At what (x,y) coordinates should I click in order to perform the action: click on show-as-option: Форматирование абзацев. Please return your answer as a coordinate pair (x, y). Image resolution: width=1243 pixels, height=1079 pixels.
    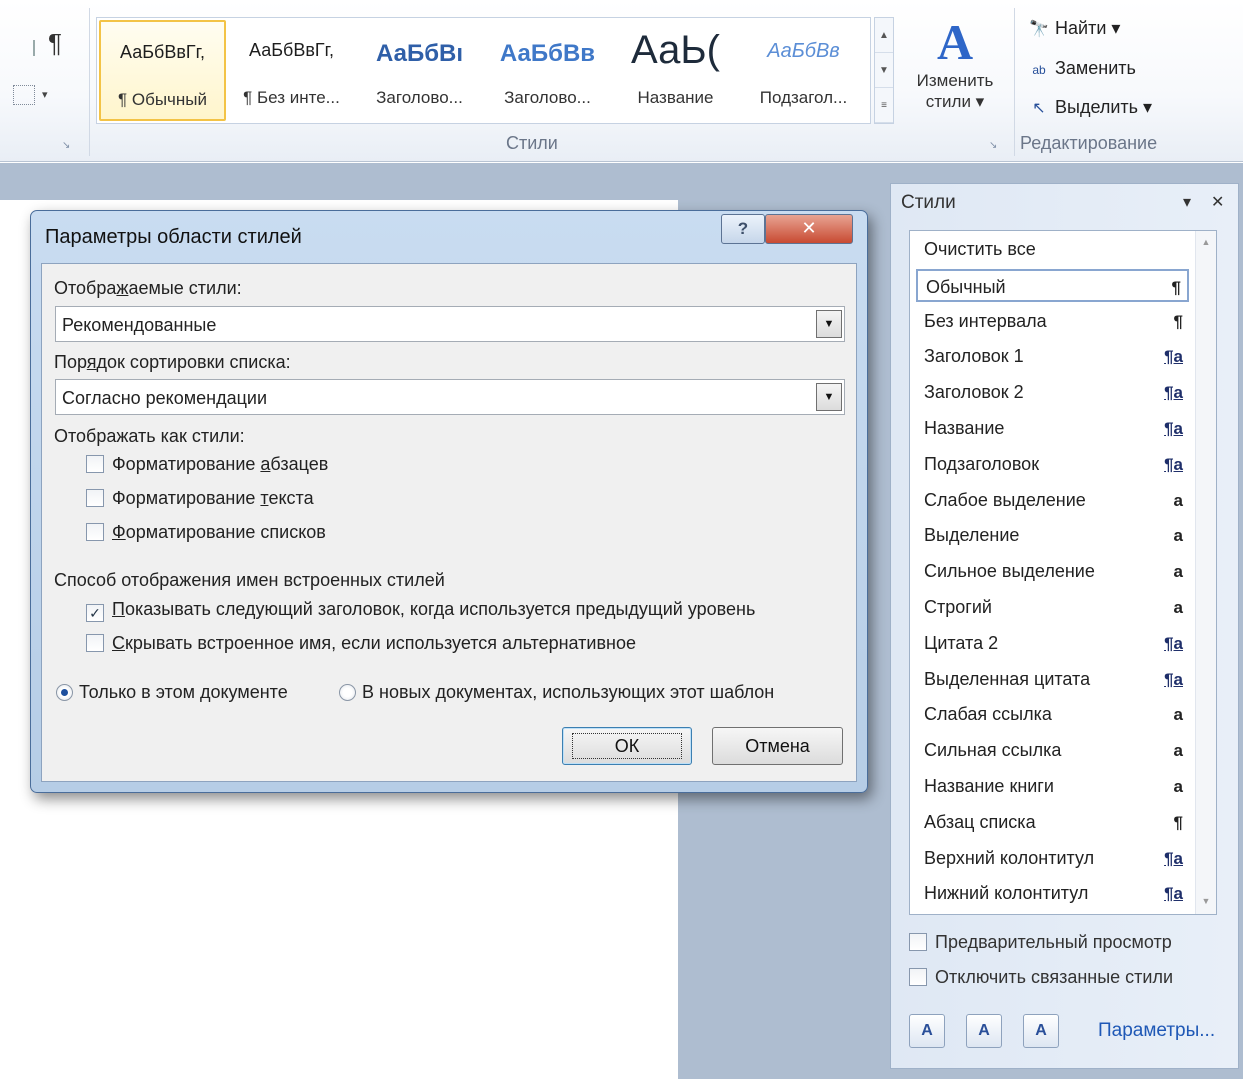
    Looking at the image, I should click on (207, 464).